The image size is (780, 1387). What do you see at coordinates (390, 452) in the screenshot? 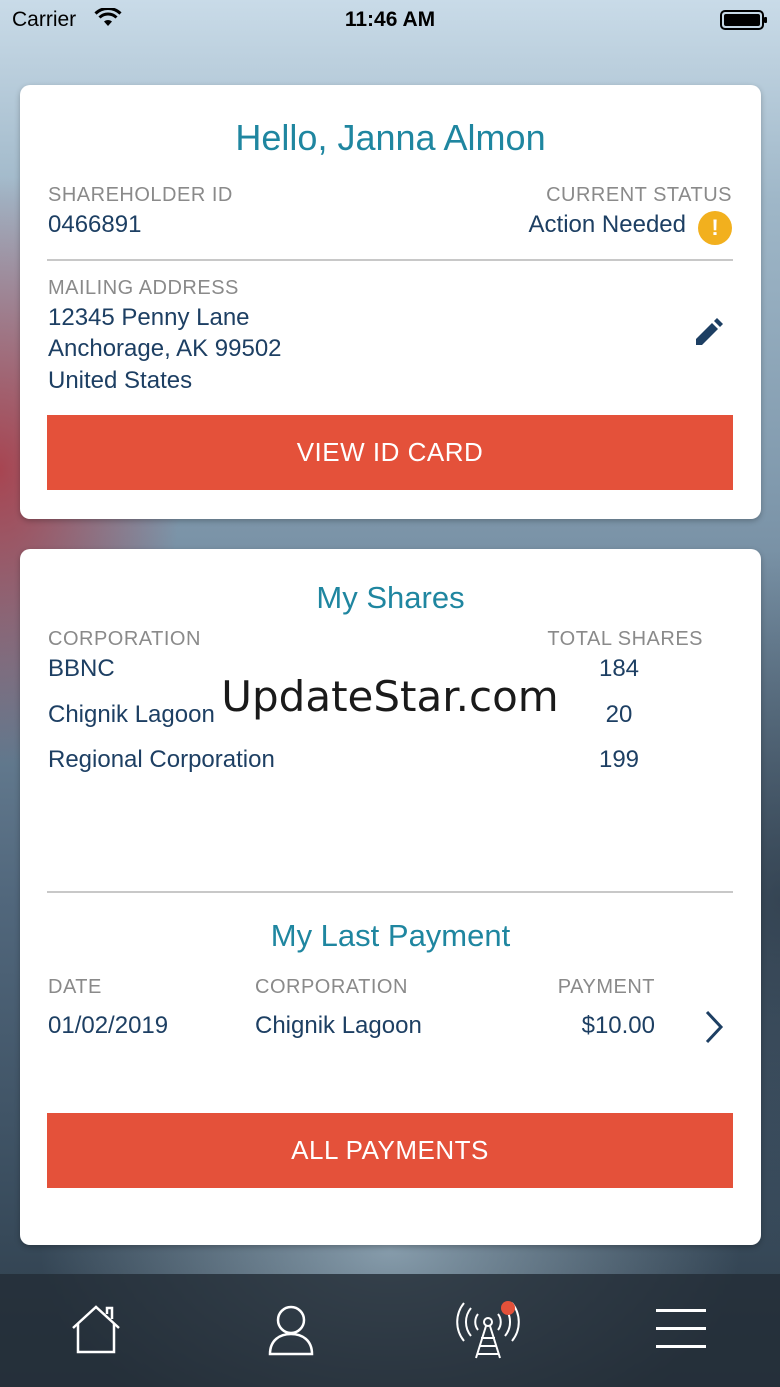
I see `view-id-card-button: VIEW ID CARD` at bounding box center [390, 452].